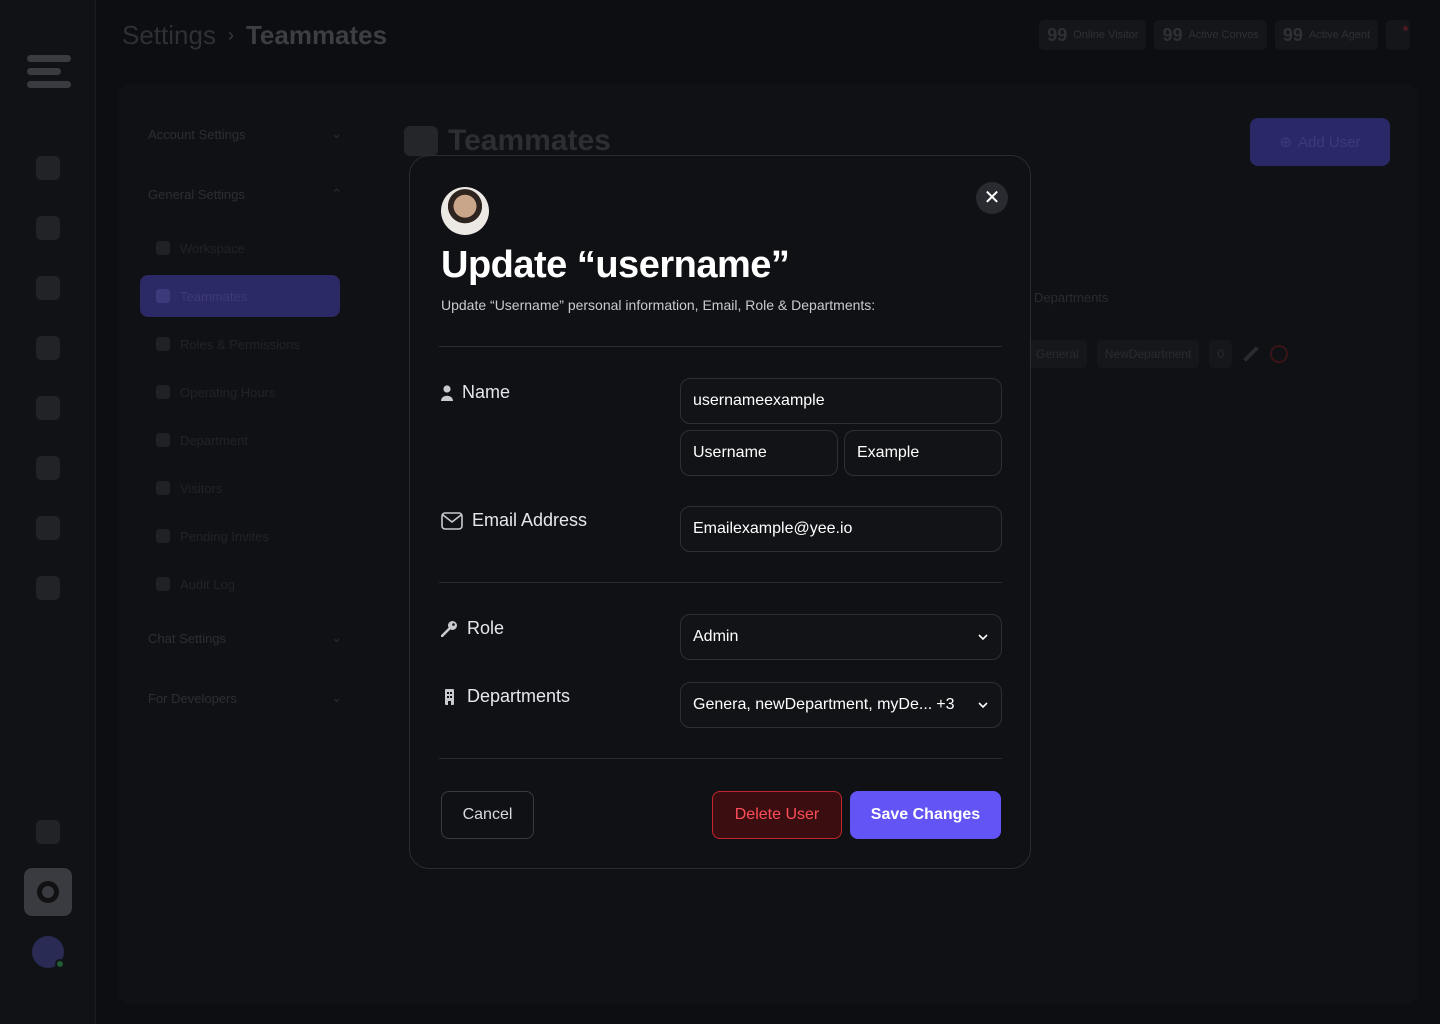 This screenshot has width=1440, height=1024. What do you see at coordinates (452, 520) in the screenshot?
I see `envelope-icon` at bounding box center [452, 520].